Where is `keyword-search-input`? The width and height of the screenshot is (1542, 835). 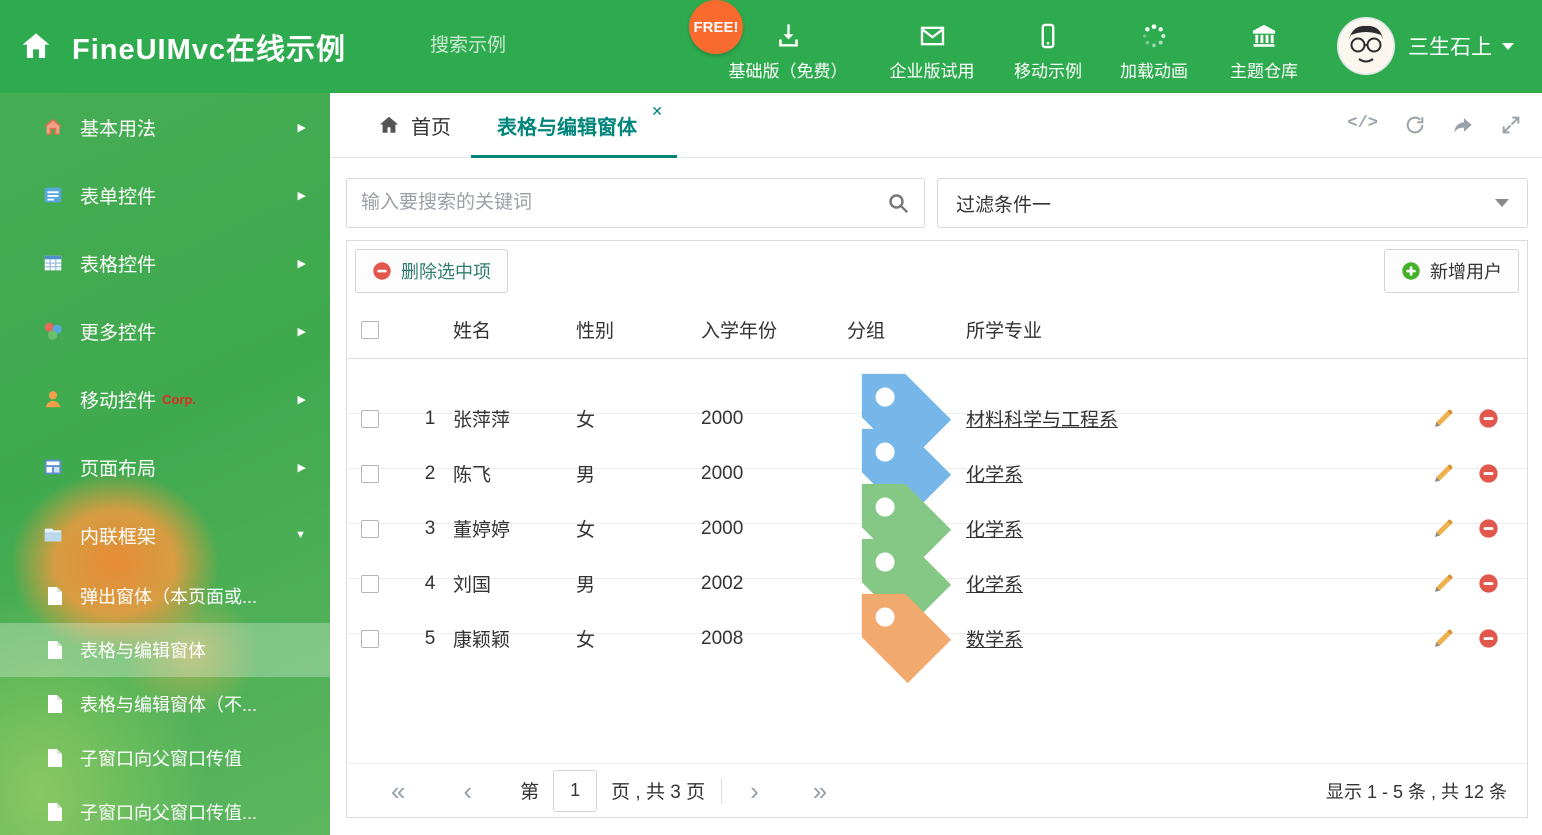
keyword-search-input is located at coordinates (623, 203).